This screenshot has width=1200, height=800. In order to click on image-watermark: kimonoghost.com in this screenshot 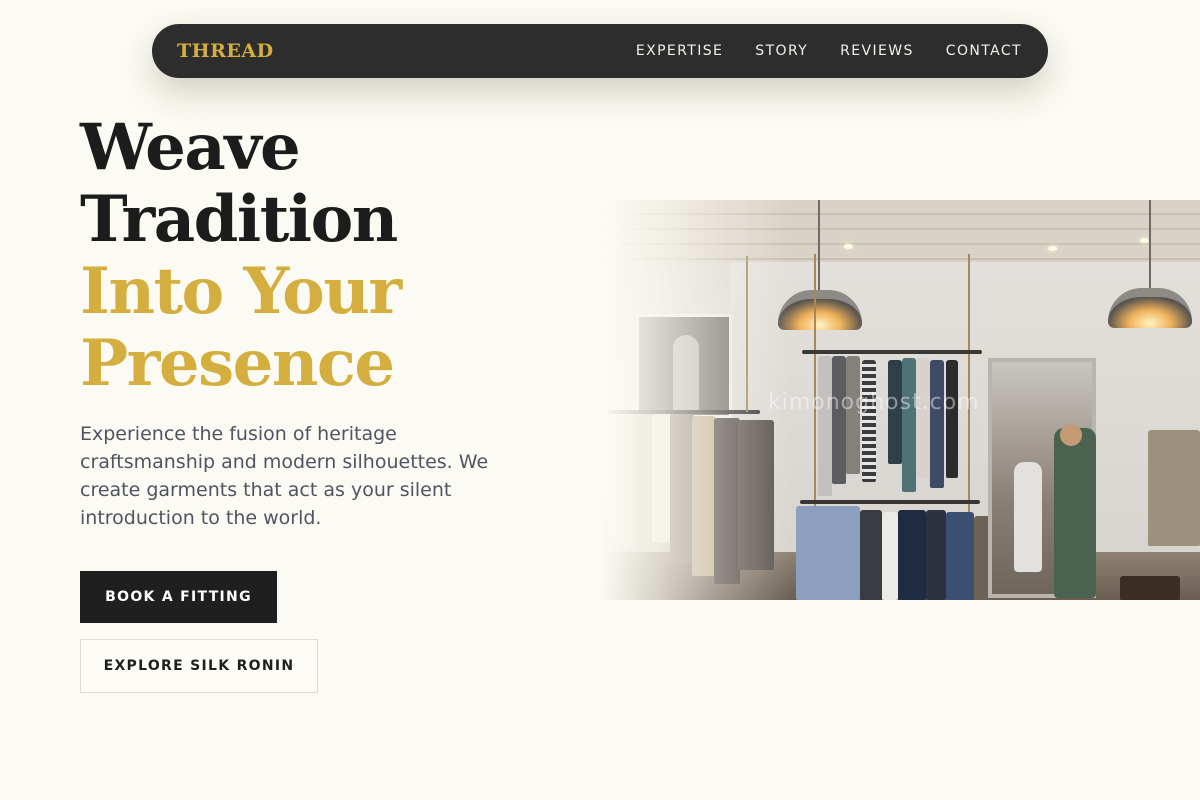, I will do `click(874, 402)`.